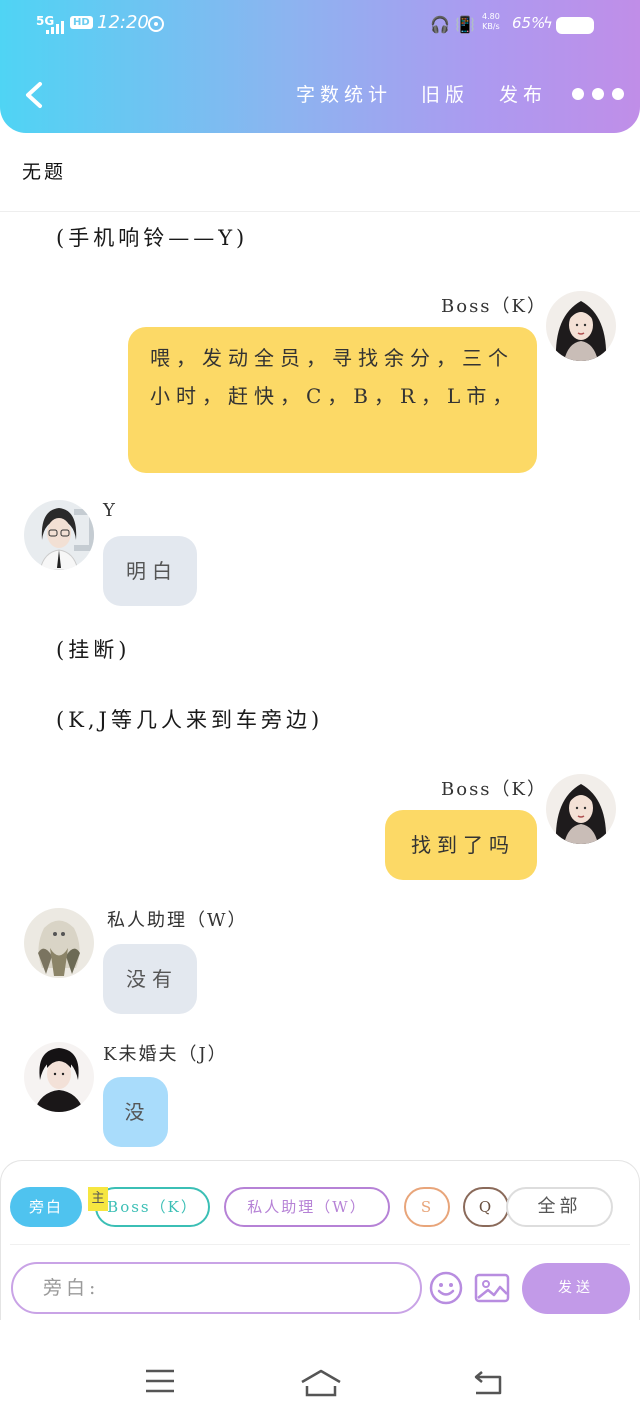  What do you see at coordinates (81, 22) in the screenshot?
I see `hd-badge: HD` at bounding box center [81, 22].